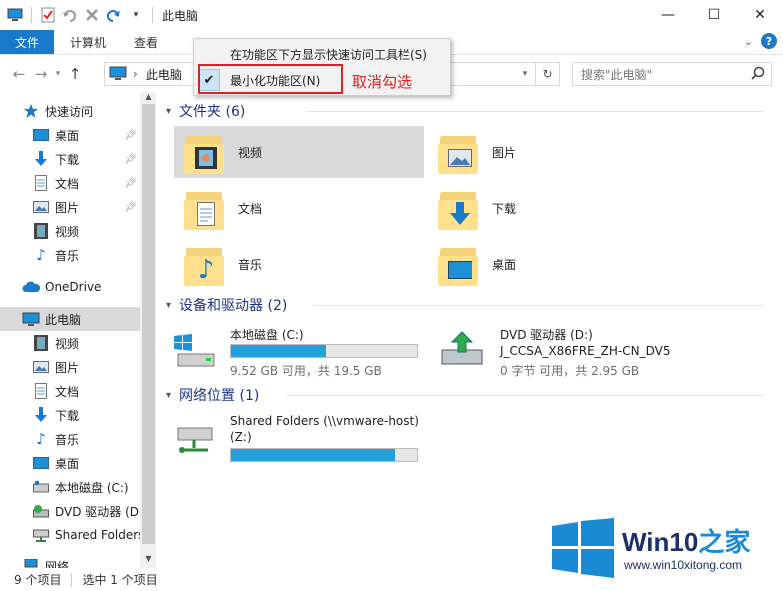 This screenshot has height=591, width=783. I want to click on download-arrow-icon, so click(41, 415).